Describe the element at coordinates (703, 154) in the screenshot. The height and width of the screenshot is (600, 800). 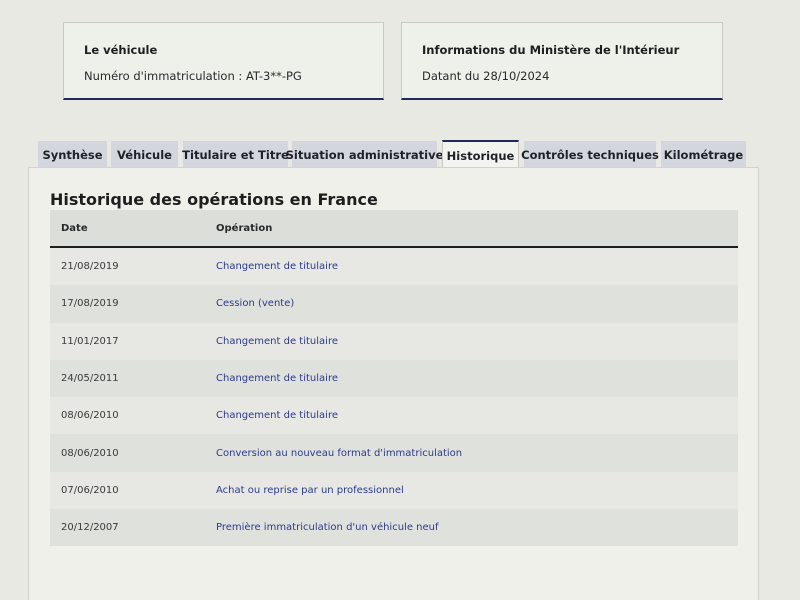
I see `tab-kilometrage: Kilométrage` at that location.